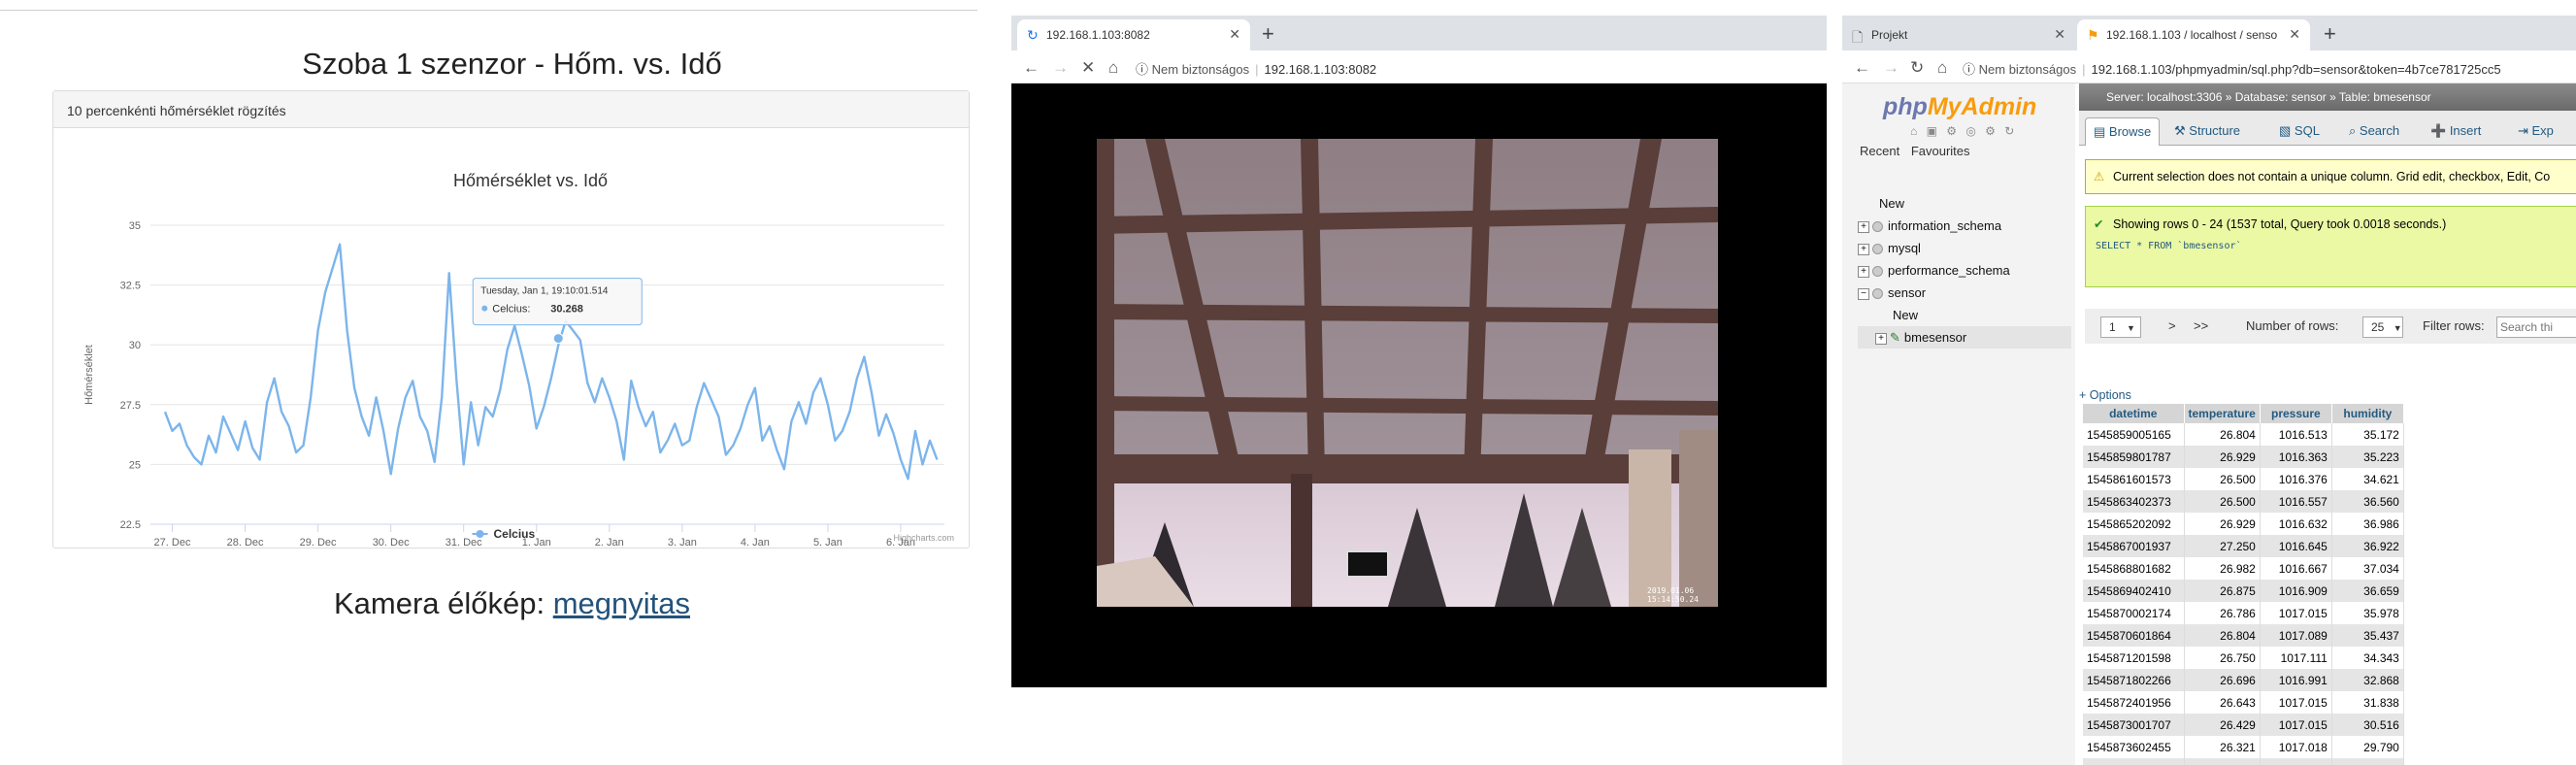  Describe the element at coordinates (2243, 524) in the screenshot. I see `table-row: 1545865202092 26.929 1016.632 36.986` at that location.